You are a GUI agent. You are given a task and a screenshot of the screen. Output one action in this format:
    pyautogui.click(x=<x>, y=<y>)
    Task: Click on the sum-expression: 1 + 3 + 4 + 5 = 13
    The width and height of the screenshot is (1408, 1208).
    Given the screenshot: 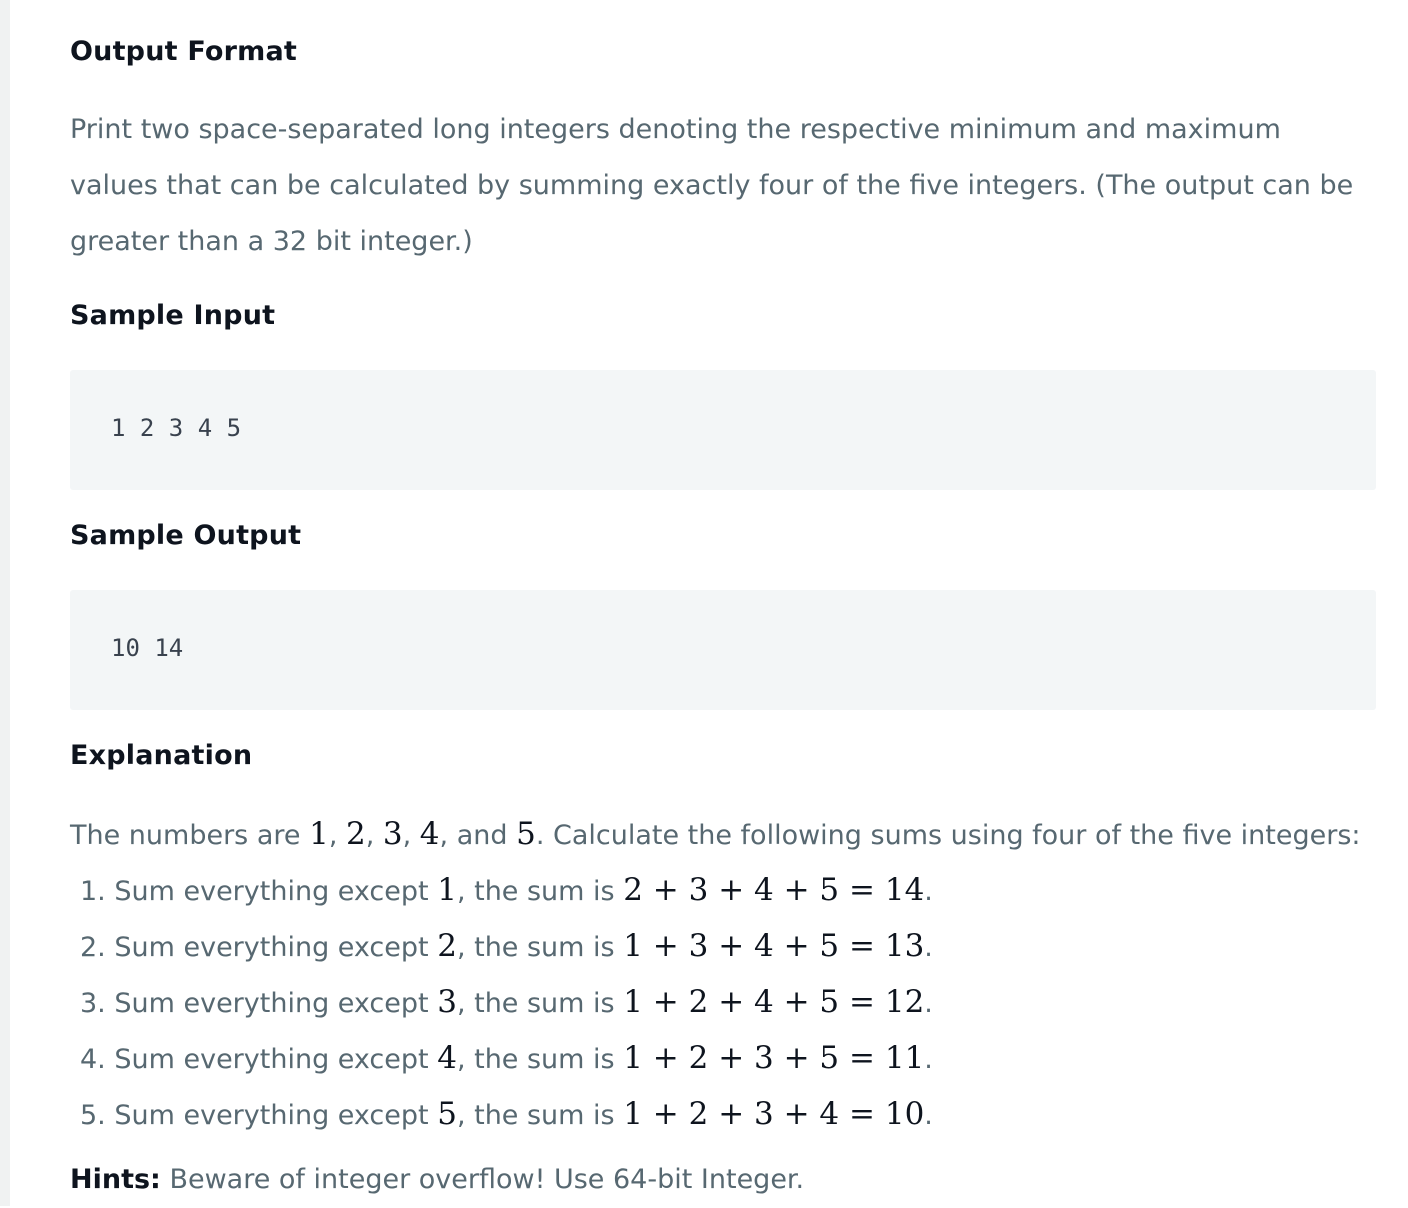 What is the action you would take?
    pyautogui.click(x=774, y=946)
    